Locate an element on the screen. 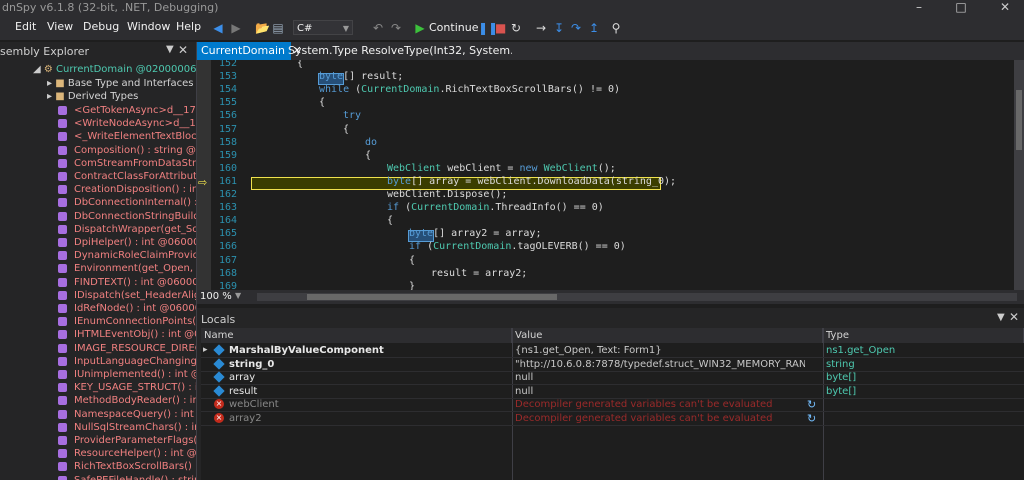  menu-edit: Edit is located at coordinates (25, 26).